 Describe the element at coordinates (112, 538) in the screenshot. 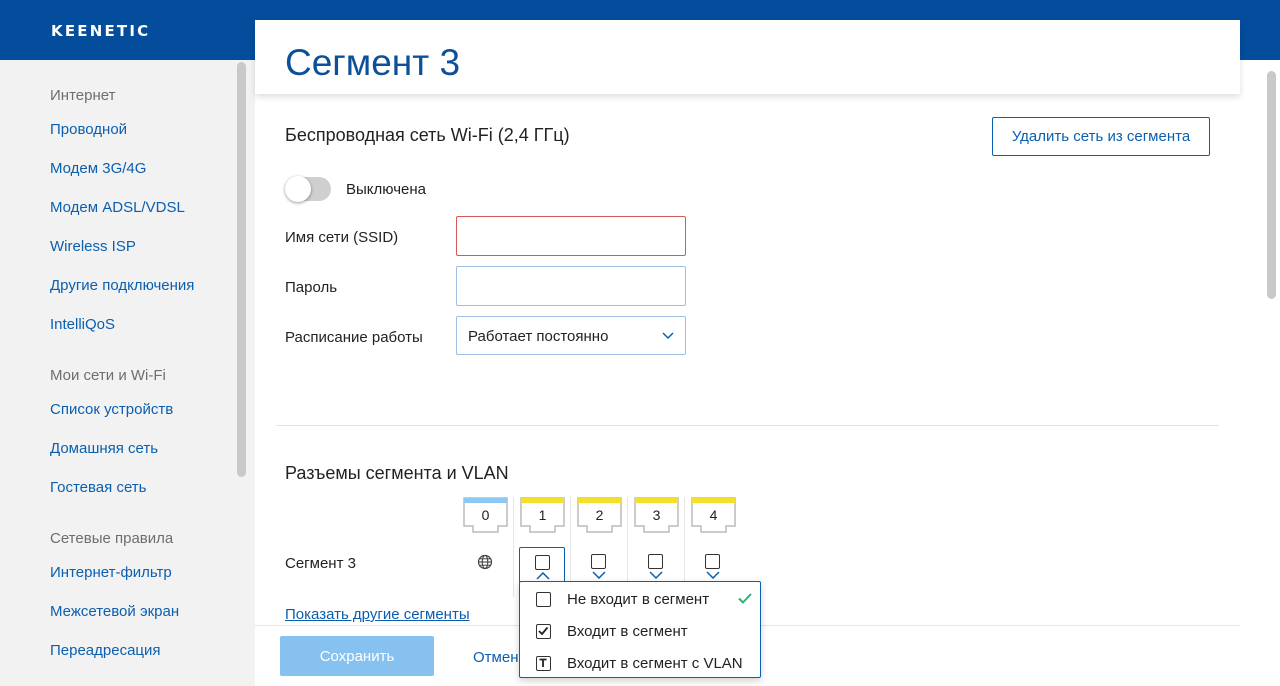

I see `sidebar-group-network-rules: Сетевые правила` at that location.